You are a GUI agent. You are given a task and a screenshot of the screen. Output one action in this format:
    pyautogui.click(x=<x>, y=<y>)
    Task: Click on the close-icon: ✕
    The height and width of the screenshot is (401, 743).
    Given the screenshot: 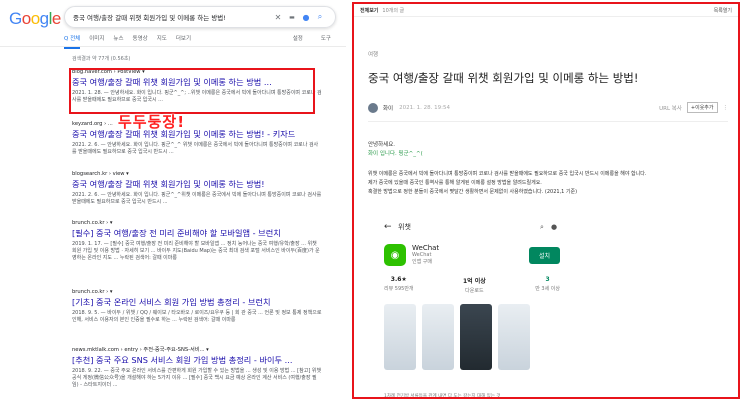 What is the action you would take?
    pyautogui.click(x=278, y=17)
    